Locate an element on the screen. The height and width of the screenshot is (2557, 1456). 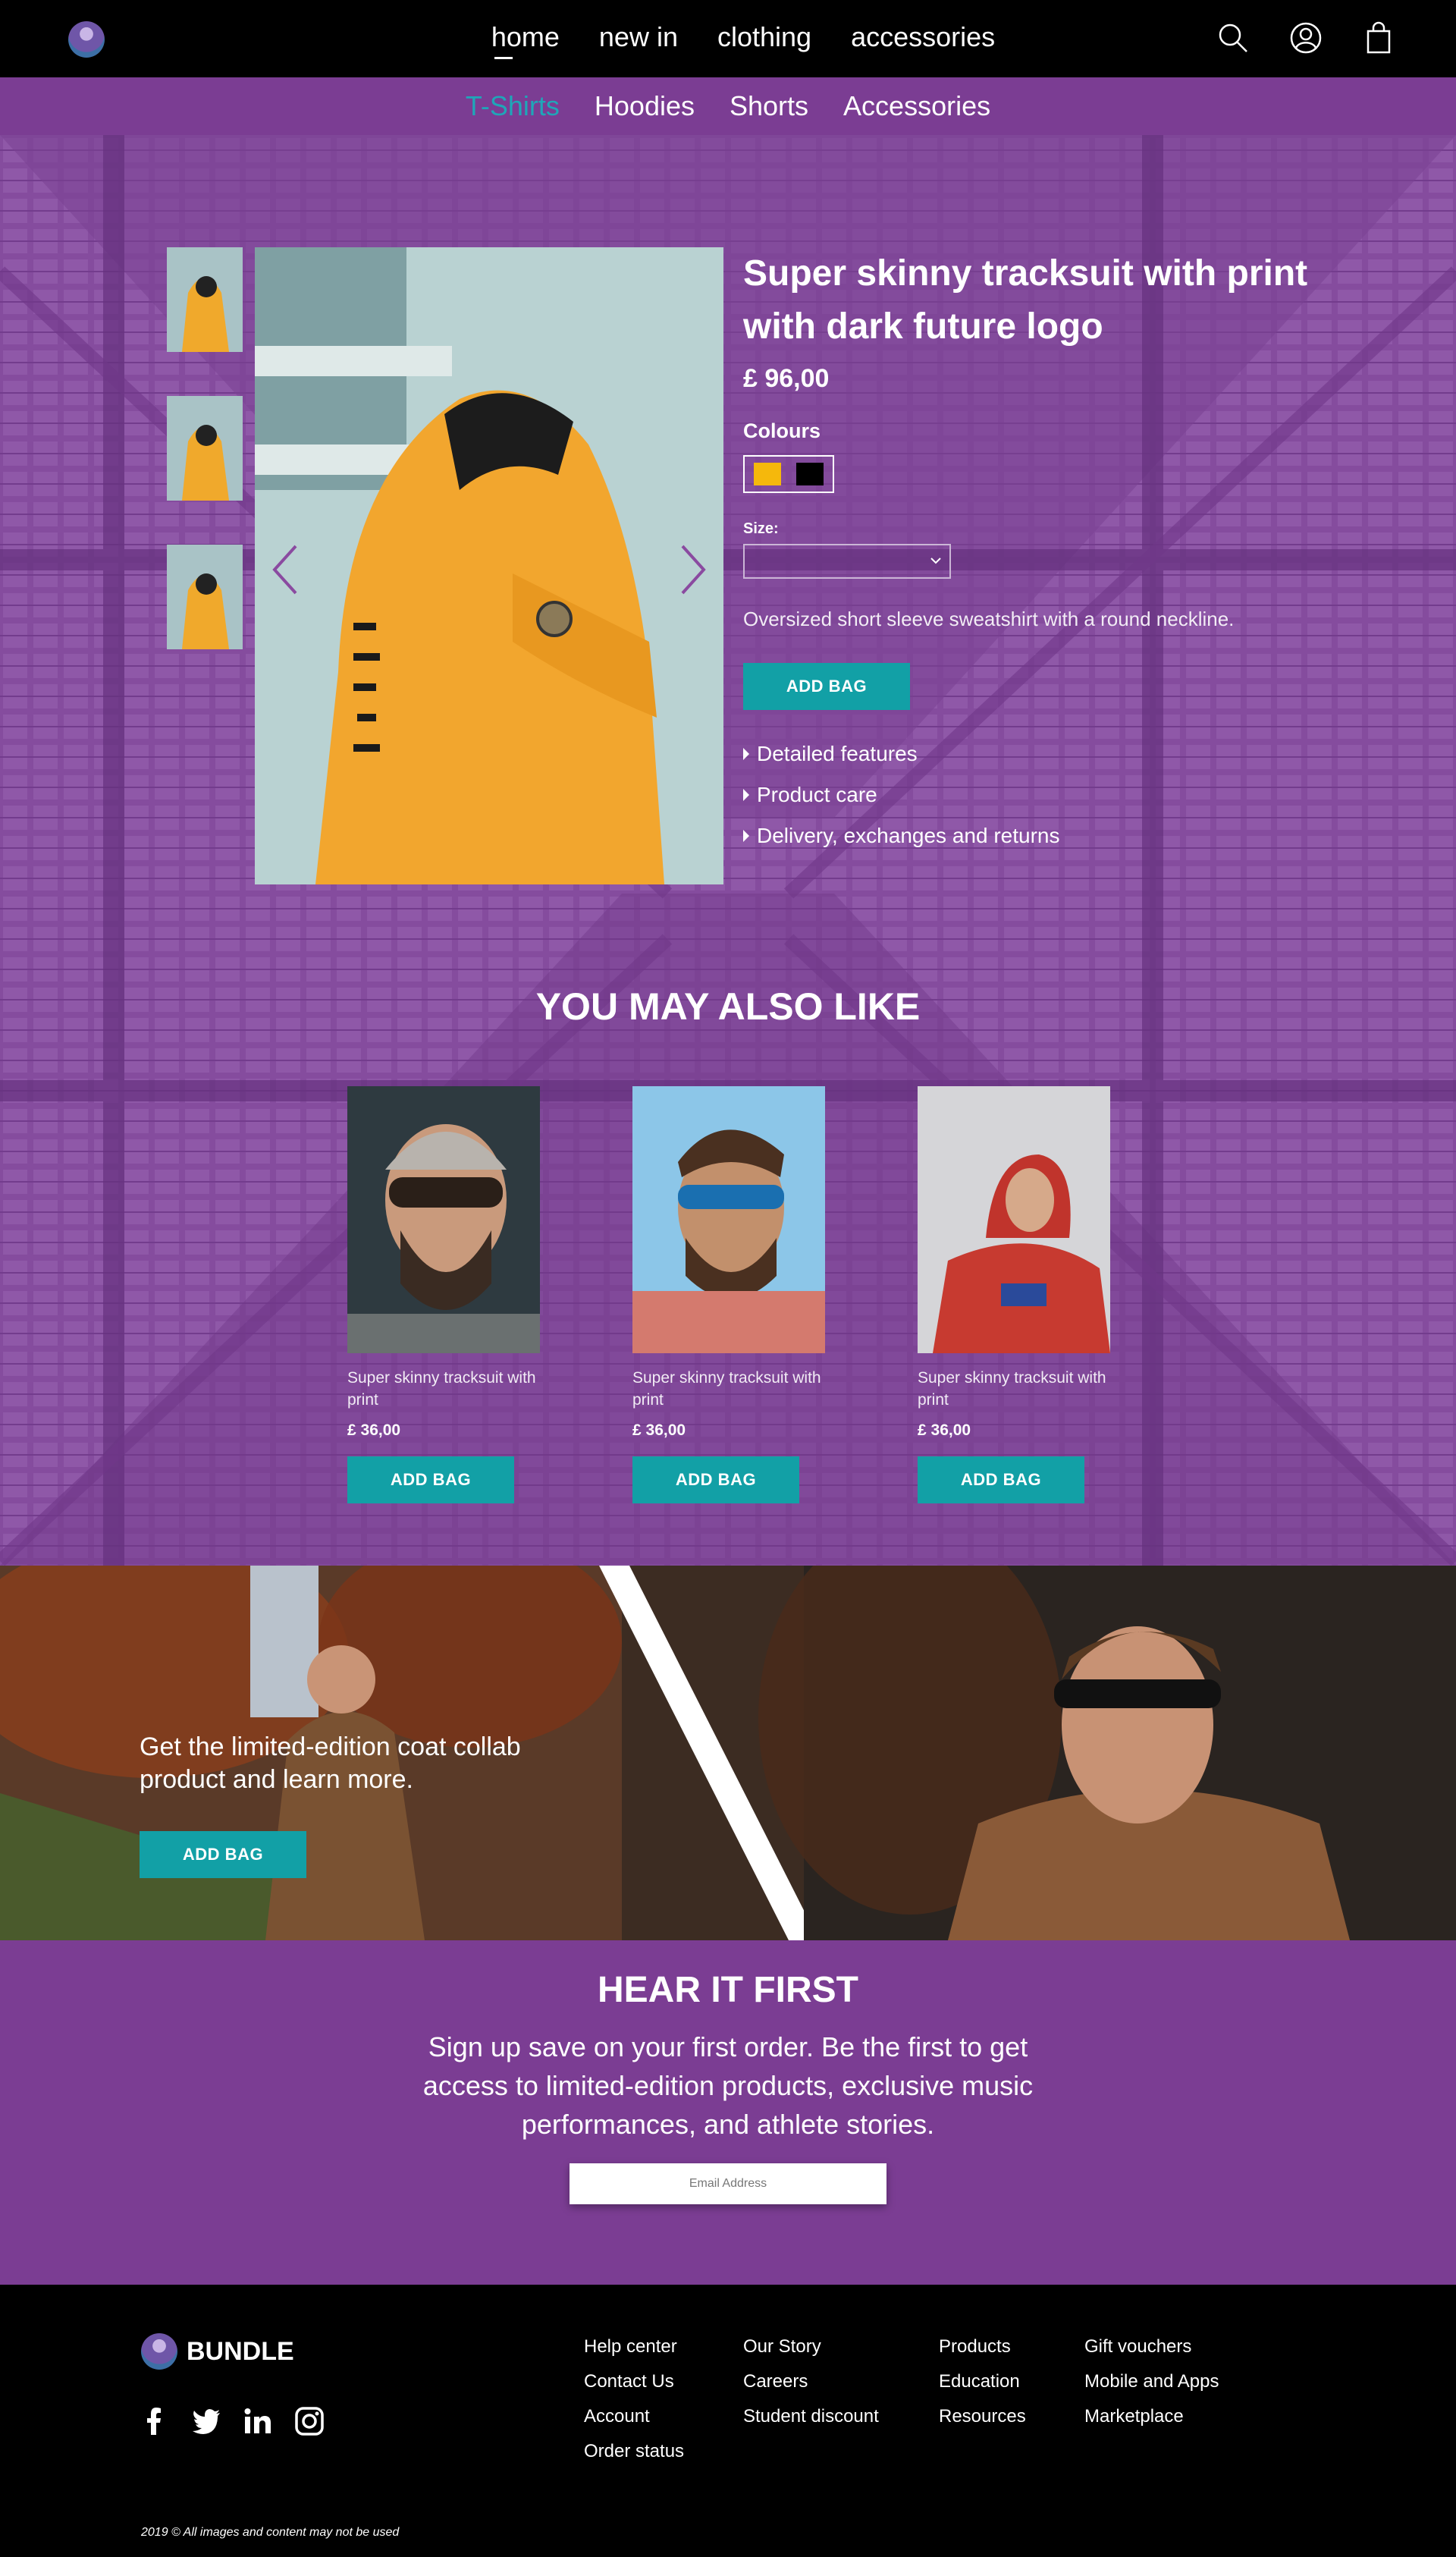
next-image-arrow is located at coordinates (693, 569).